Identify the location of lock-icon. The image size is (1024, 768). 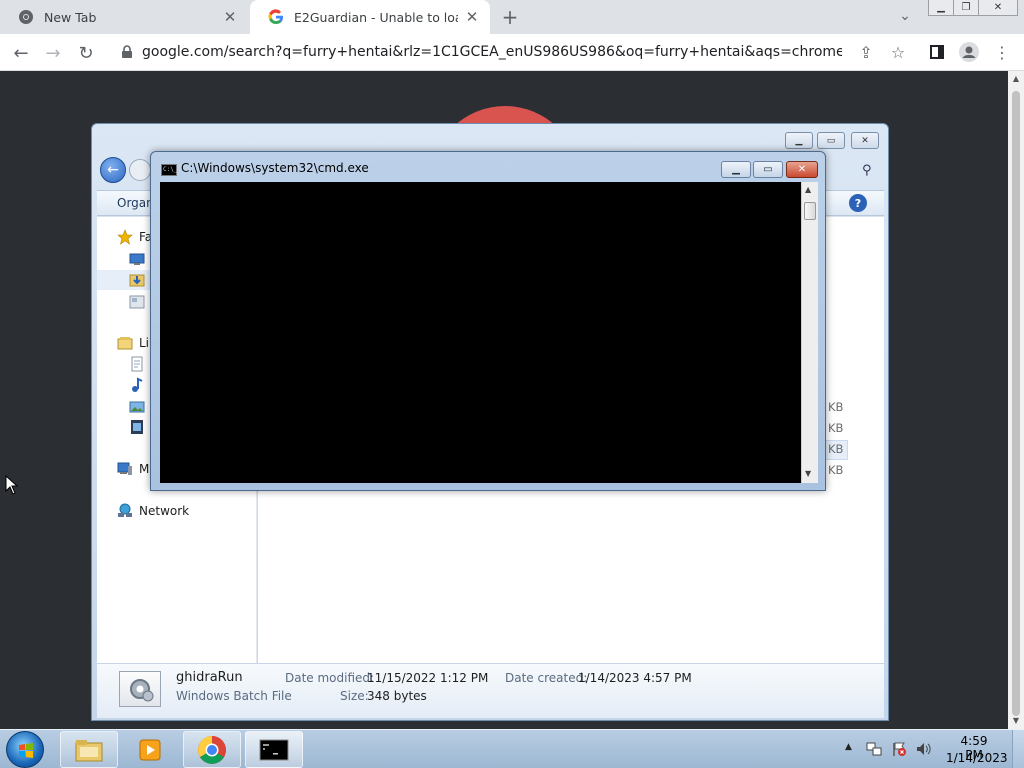
(127, 52).